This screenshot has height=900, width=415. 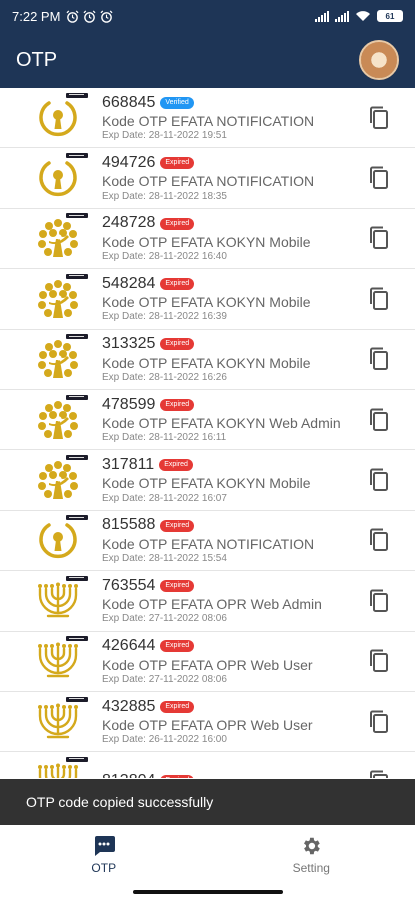 What do you see at coordinates (164, 740) in the screenshot?
I see `otp-exp-date: Exp Date: 26-11-2022 16:00` at bounding box center [164, 740].